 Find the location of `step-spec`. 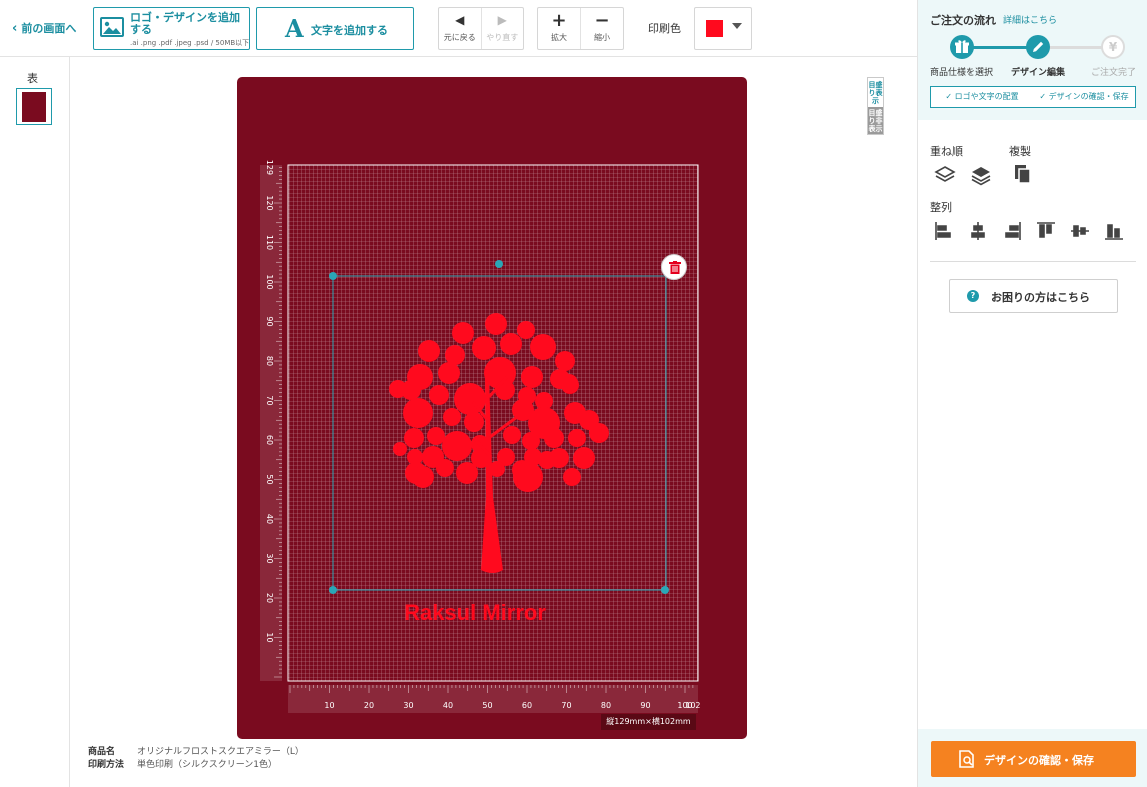

step-spec is located at coordinates (962, 47).